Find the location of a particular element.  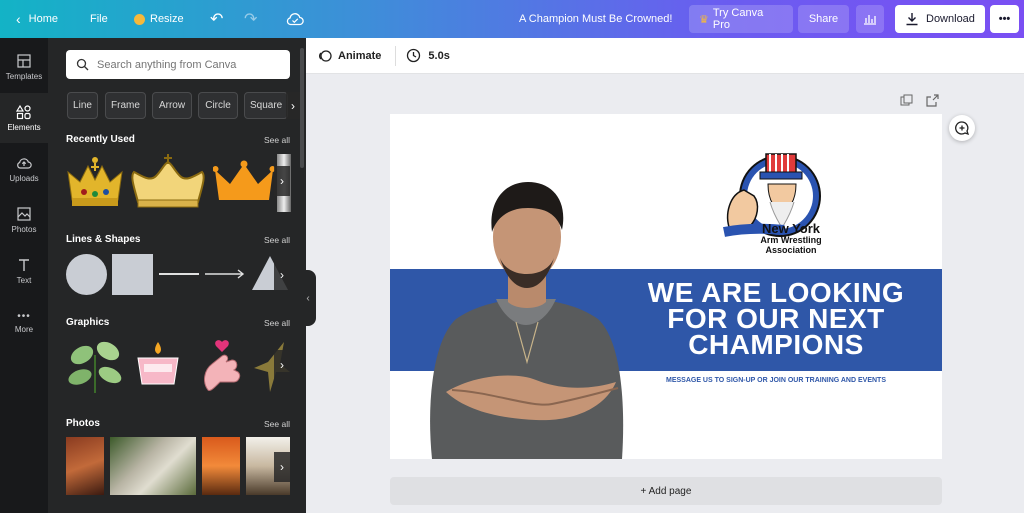

chip-label: Square is located at coordinates (266, 105).